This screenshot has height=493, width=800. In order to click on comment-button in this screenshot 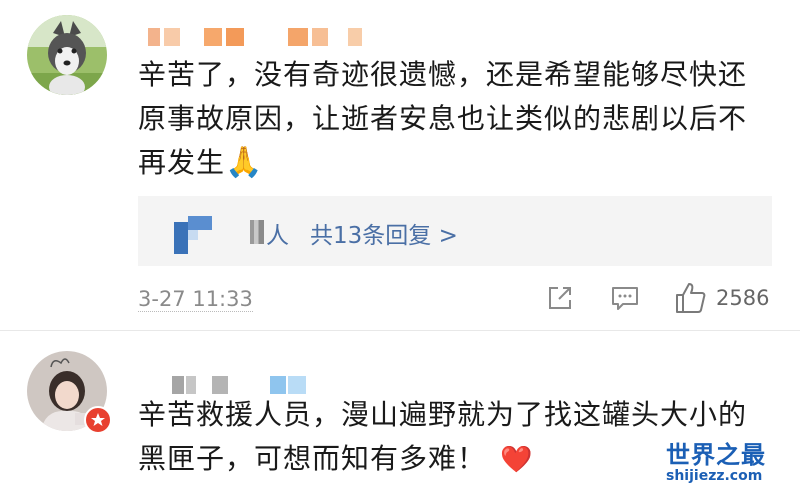, I will do `click(625, 298)`.